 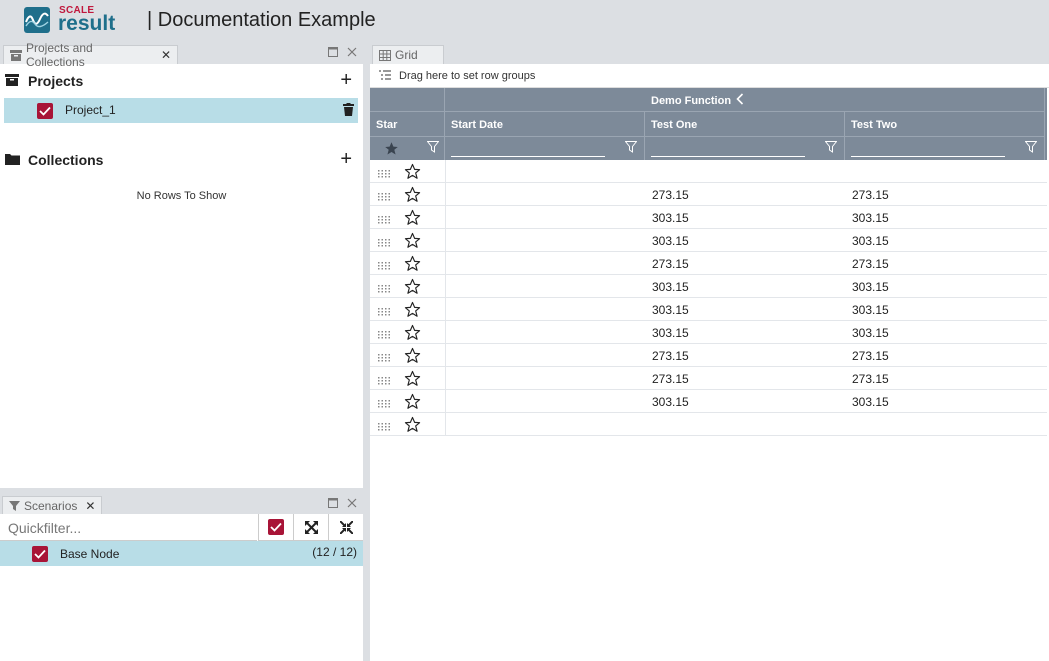 What do you see at coordinates (128, 527) in the screenshot?
I see `quickfilter-input` at bounding box center [128, 527].